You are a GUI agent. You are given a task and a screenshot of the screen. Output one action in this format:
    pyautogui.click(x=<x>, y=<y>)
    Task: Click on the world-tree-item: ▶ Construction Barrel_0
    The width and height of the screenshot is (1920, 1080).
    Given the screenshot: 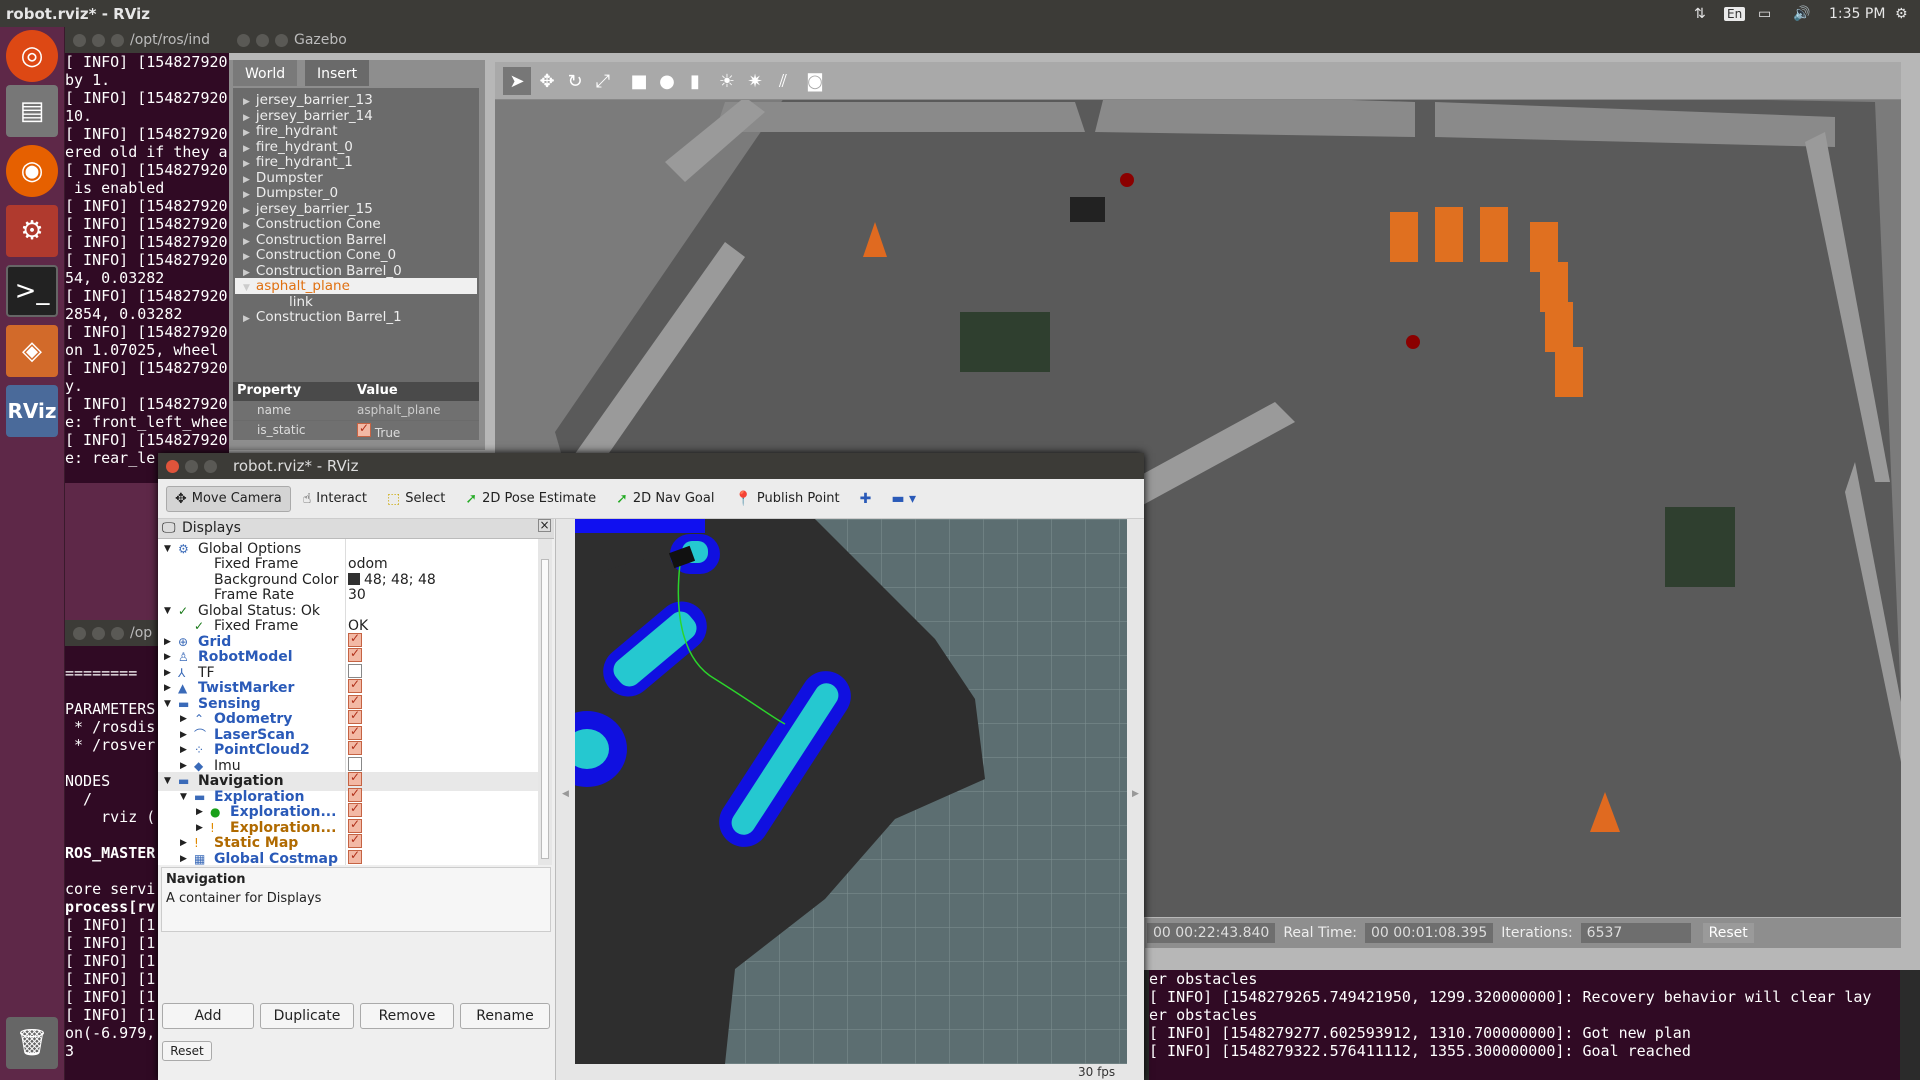 What is the action you would take?
    pyautogui.click(x=322, y=271)
    